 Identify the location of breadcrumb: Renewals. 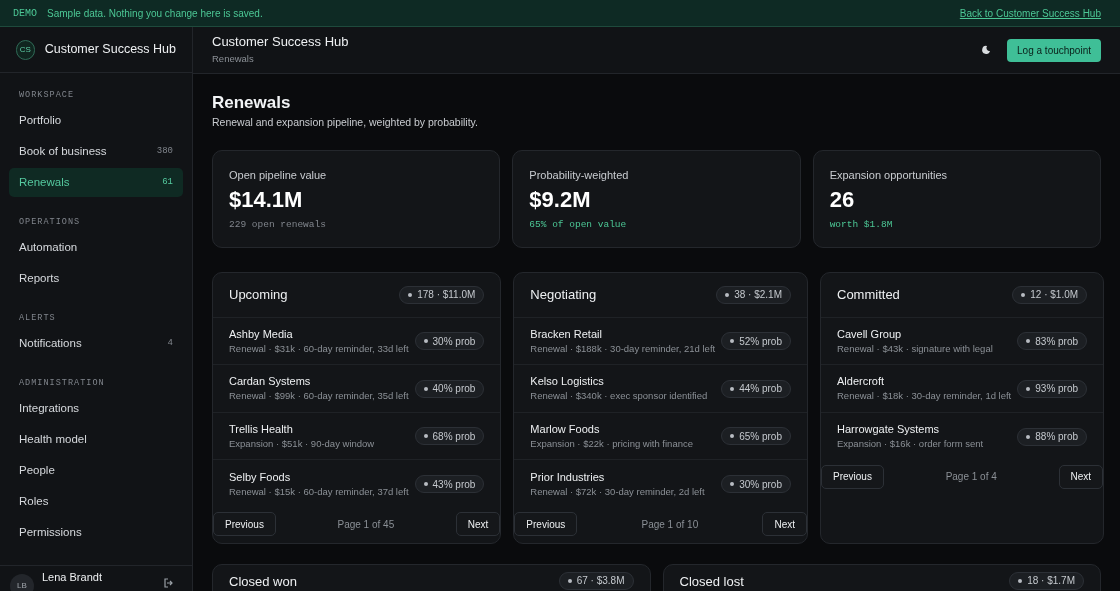
(233, 59).